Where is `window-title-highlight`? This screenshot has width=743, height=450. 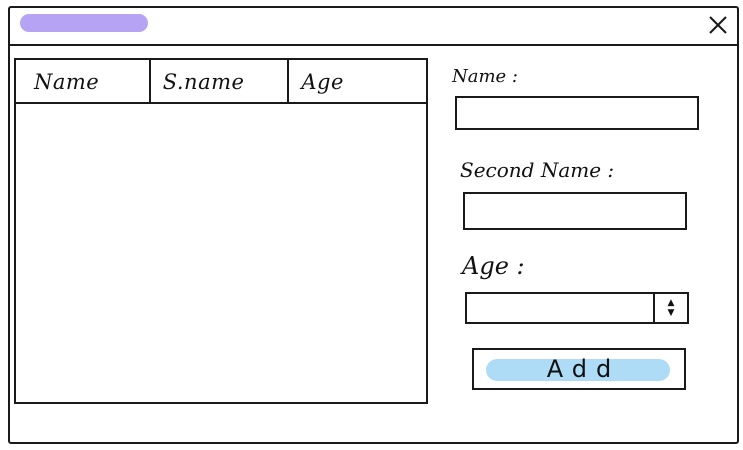 window-title-highlight is located at coordinates (84, 23).